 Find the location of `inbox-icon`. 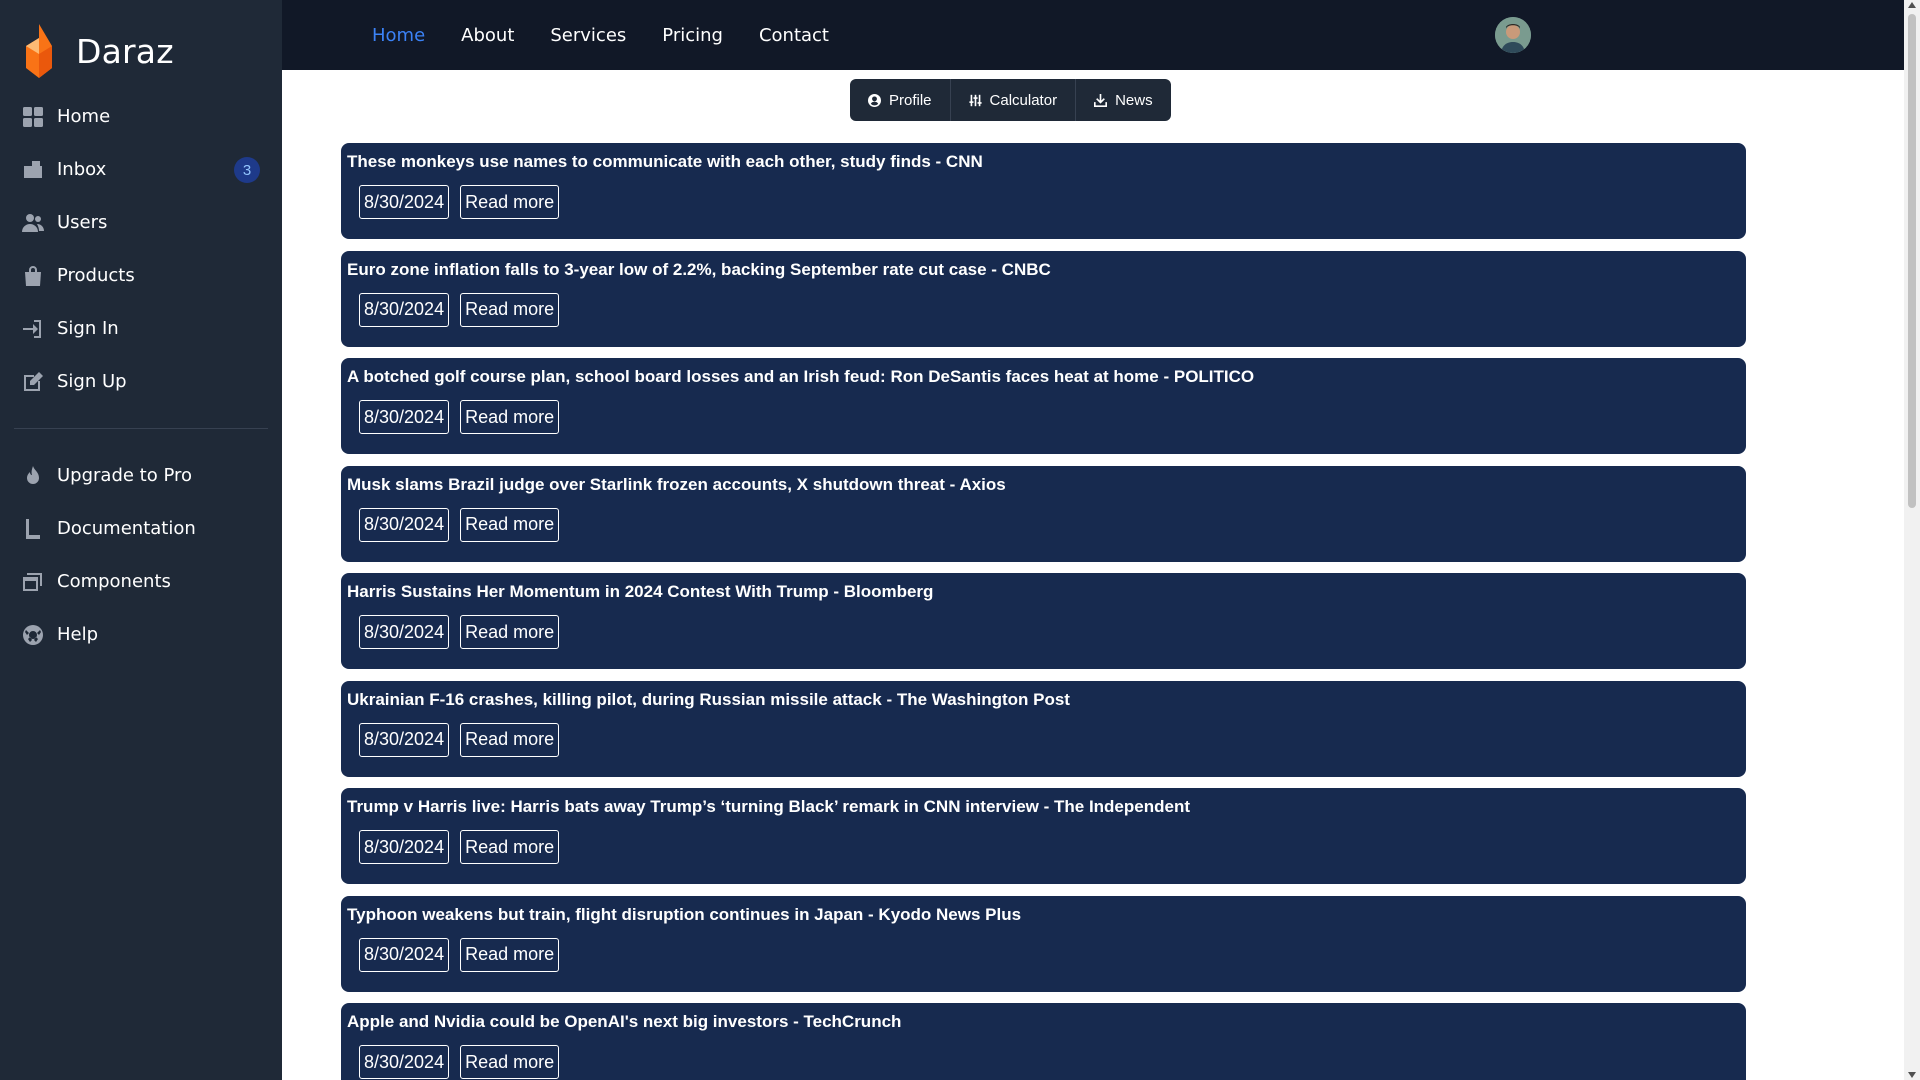

inbox-icon is located at coordinates (33, 170).